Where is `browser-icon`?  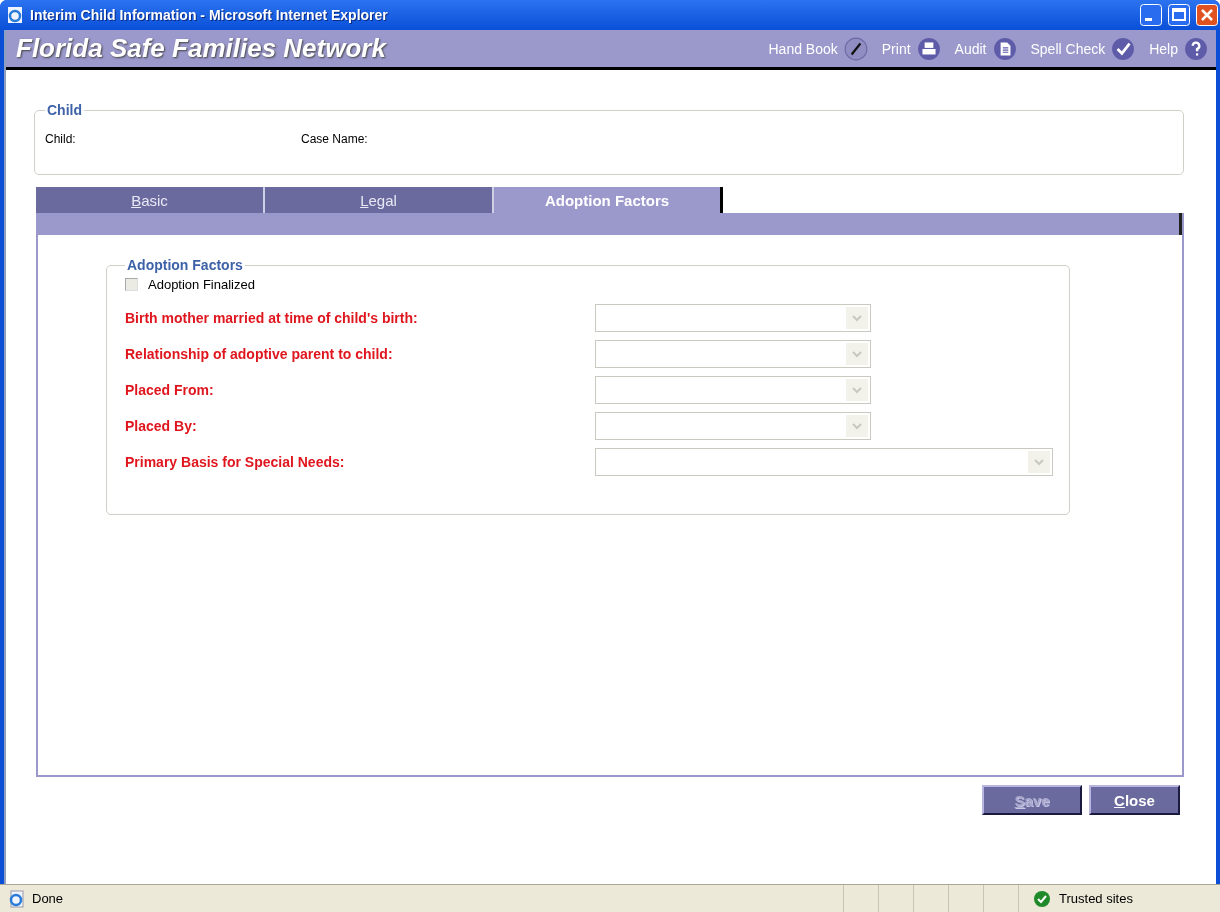 browser-icon is located at coordinates (15, 15).